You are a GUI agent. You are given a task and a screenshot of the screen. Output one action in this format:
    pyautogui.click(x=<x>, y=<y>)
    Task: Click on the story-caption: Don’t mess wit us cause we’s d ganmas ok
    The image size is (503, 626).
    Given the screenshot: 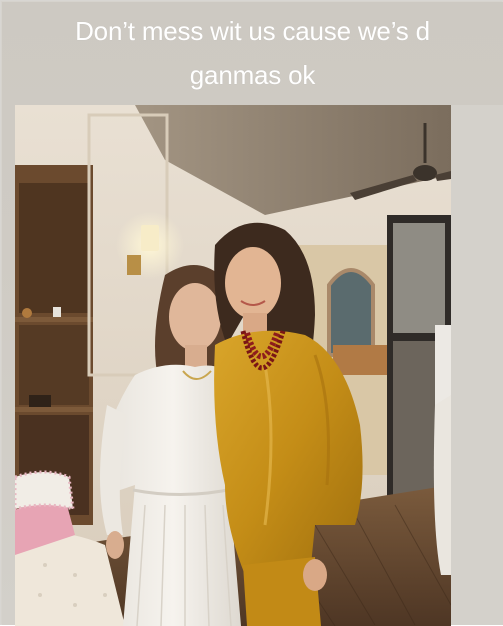 What is the action you would take?
    pyautogui.click(x=252, y=53)
    